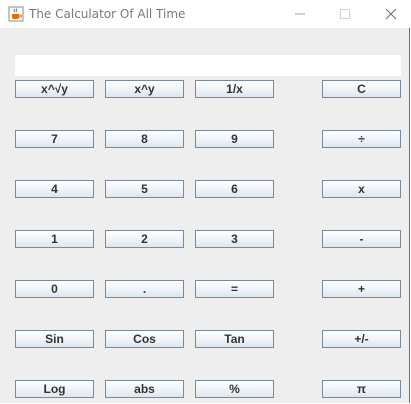 The image size is (411, 404). I want to click on power-button: x^y, so click(144, 89).